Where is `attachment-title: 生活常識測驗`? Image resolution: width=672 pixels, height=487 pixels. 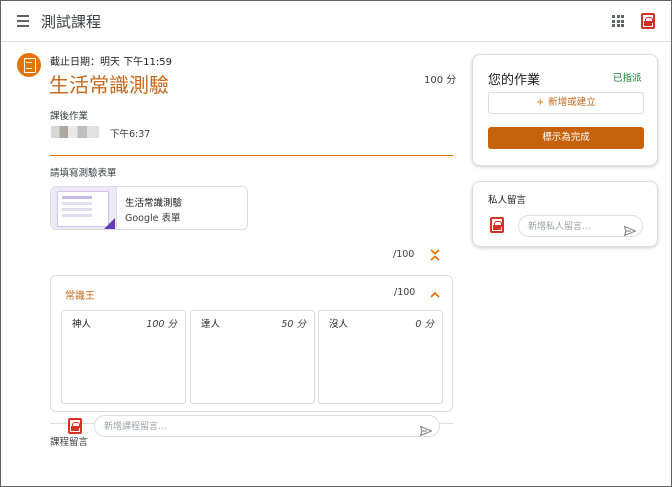
attachment-title: 生活常識測驗 is located at coordinates (154, 203).